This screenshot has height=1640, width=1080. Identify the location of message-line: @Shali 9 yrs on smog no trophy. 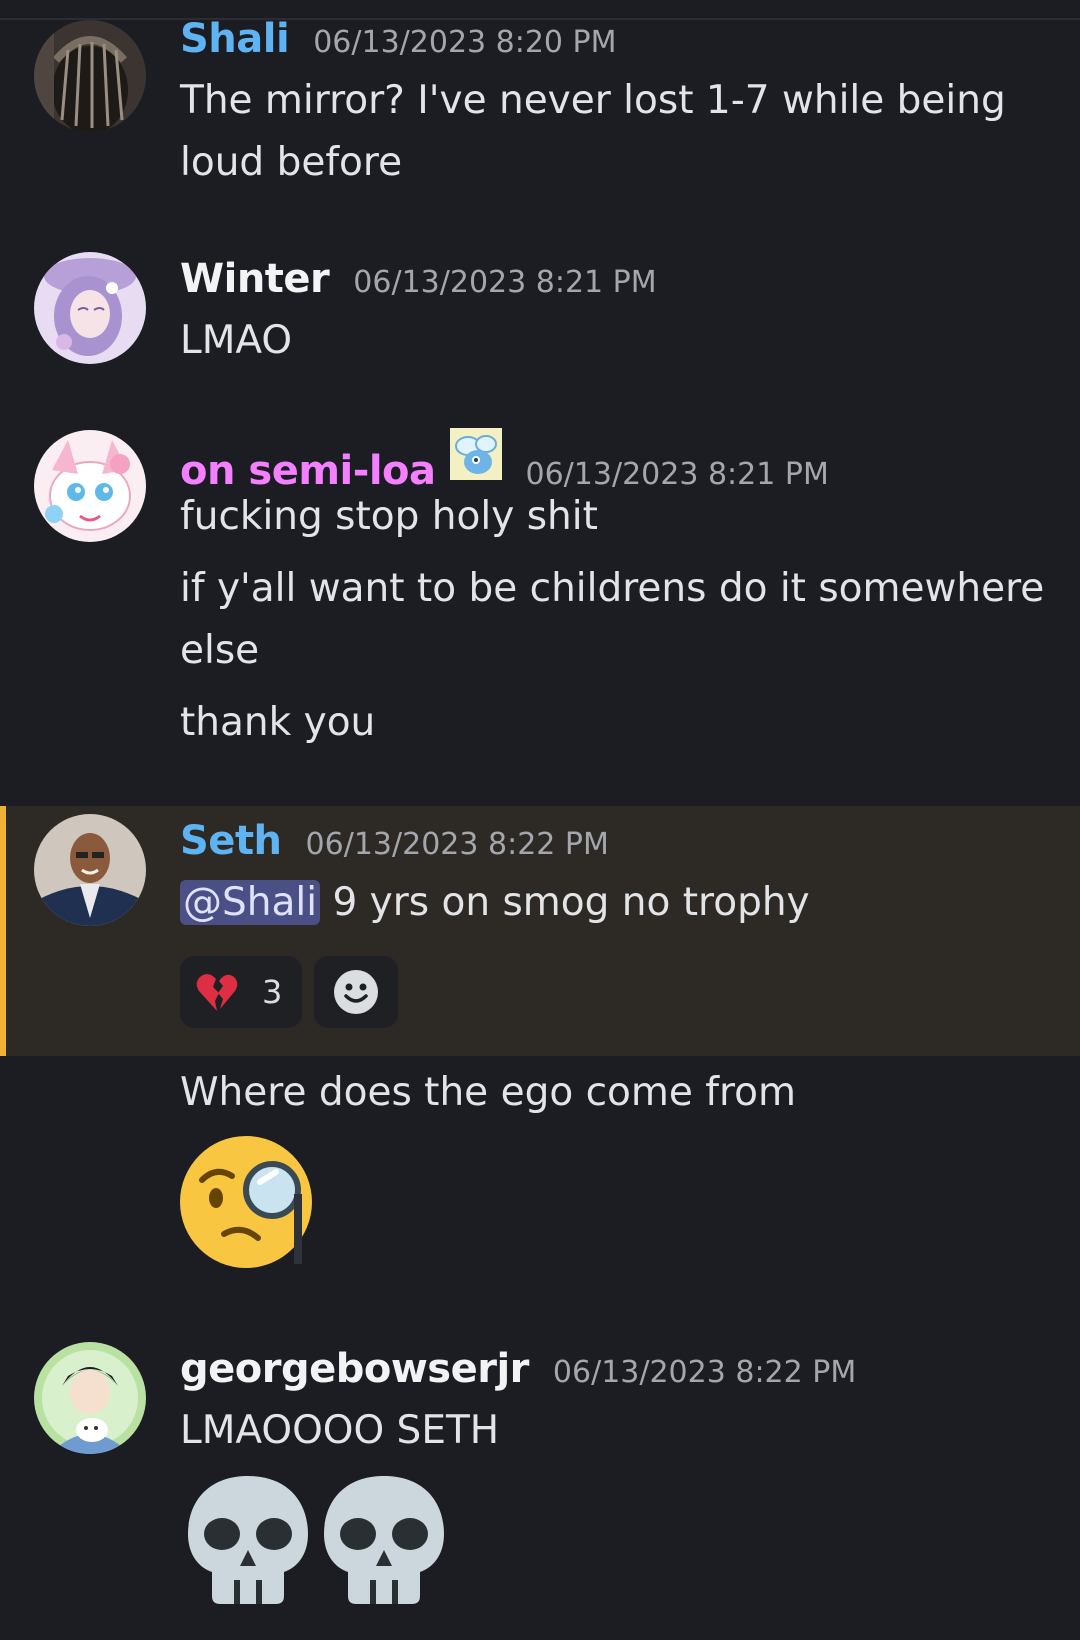
(495, 902).